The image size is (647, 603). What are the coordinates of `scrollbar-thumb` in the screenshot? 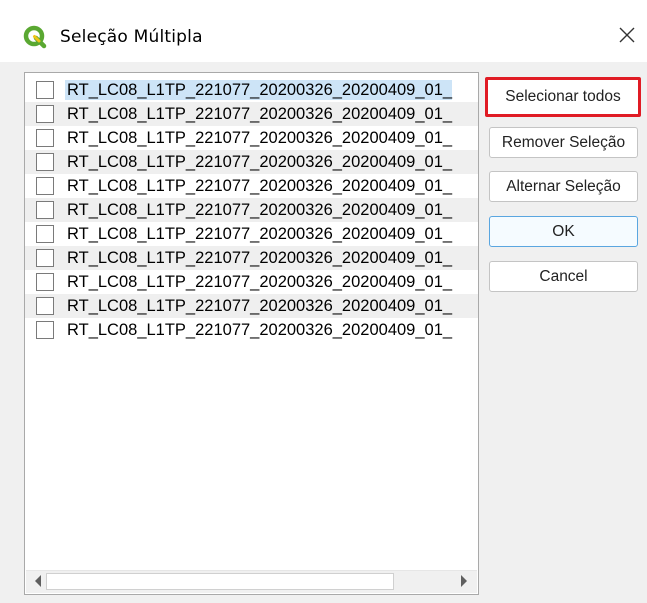 It's located at (220, 581).